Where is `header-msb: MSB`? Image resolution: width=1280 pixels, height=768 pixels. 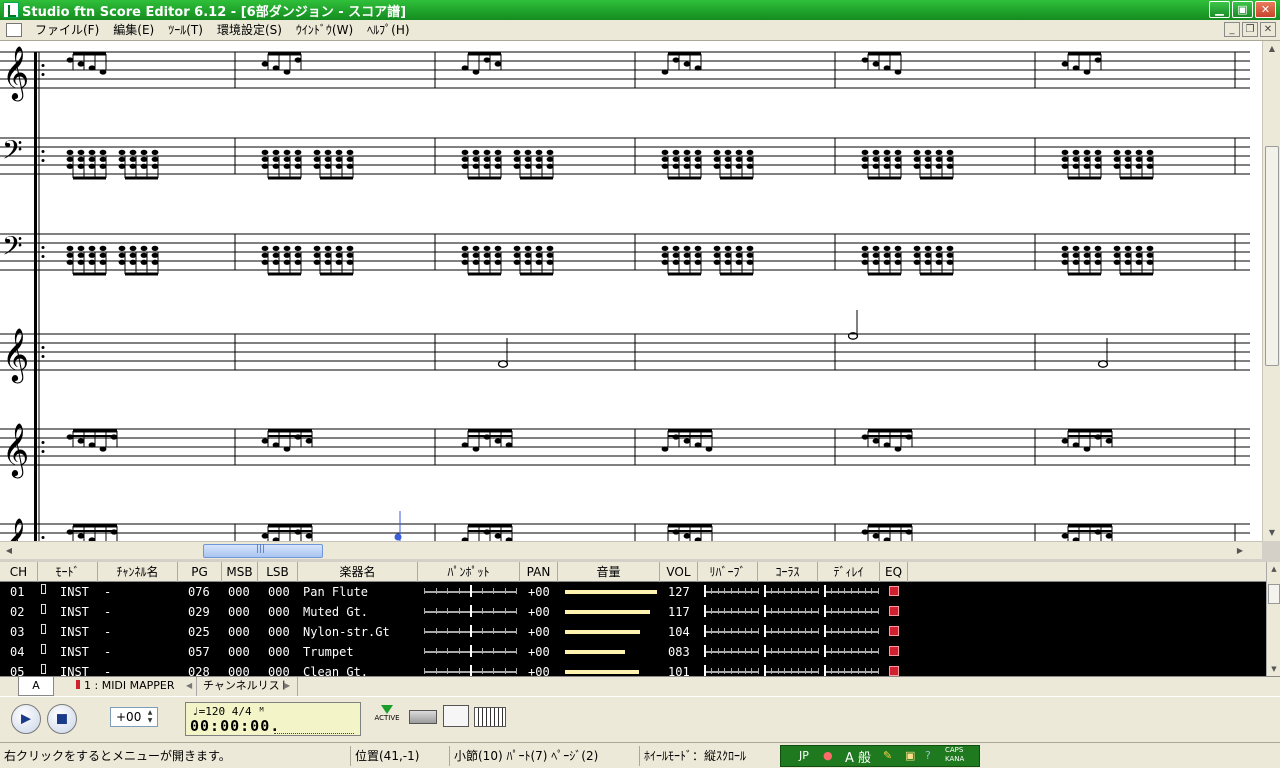
header-msb: MSB is located at coordinates (240, 572).